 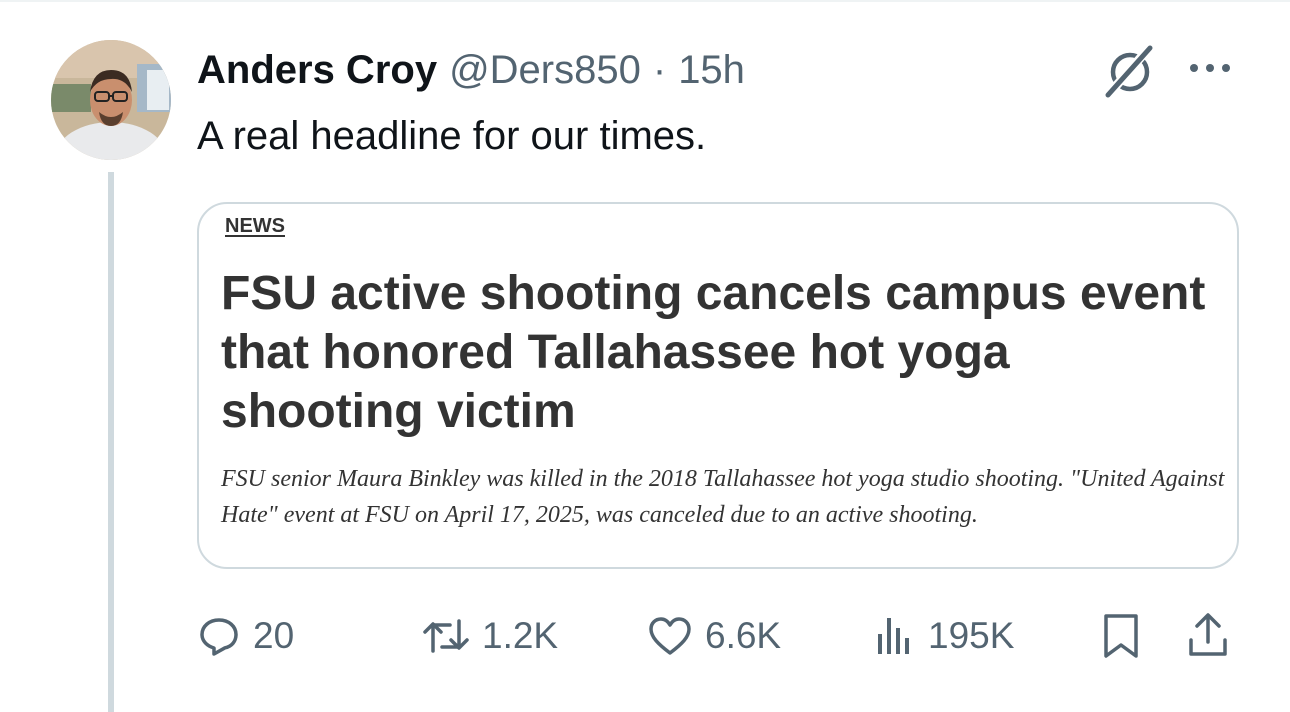 I want to click on bookmark-icon, so click(x=1121, y=636).